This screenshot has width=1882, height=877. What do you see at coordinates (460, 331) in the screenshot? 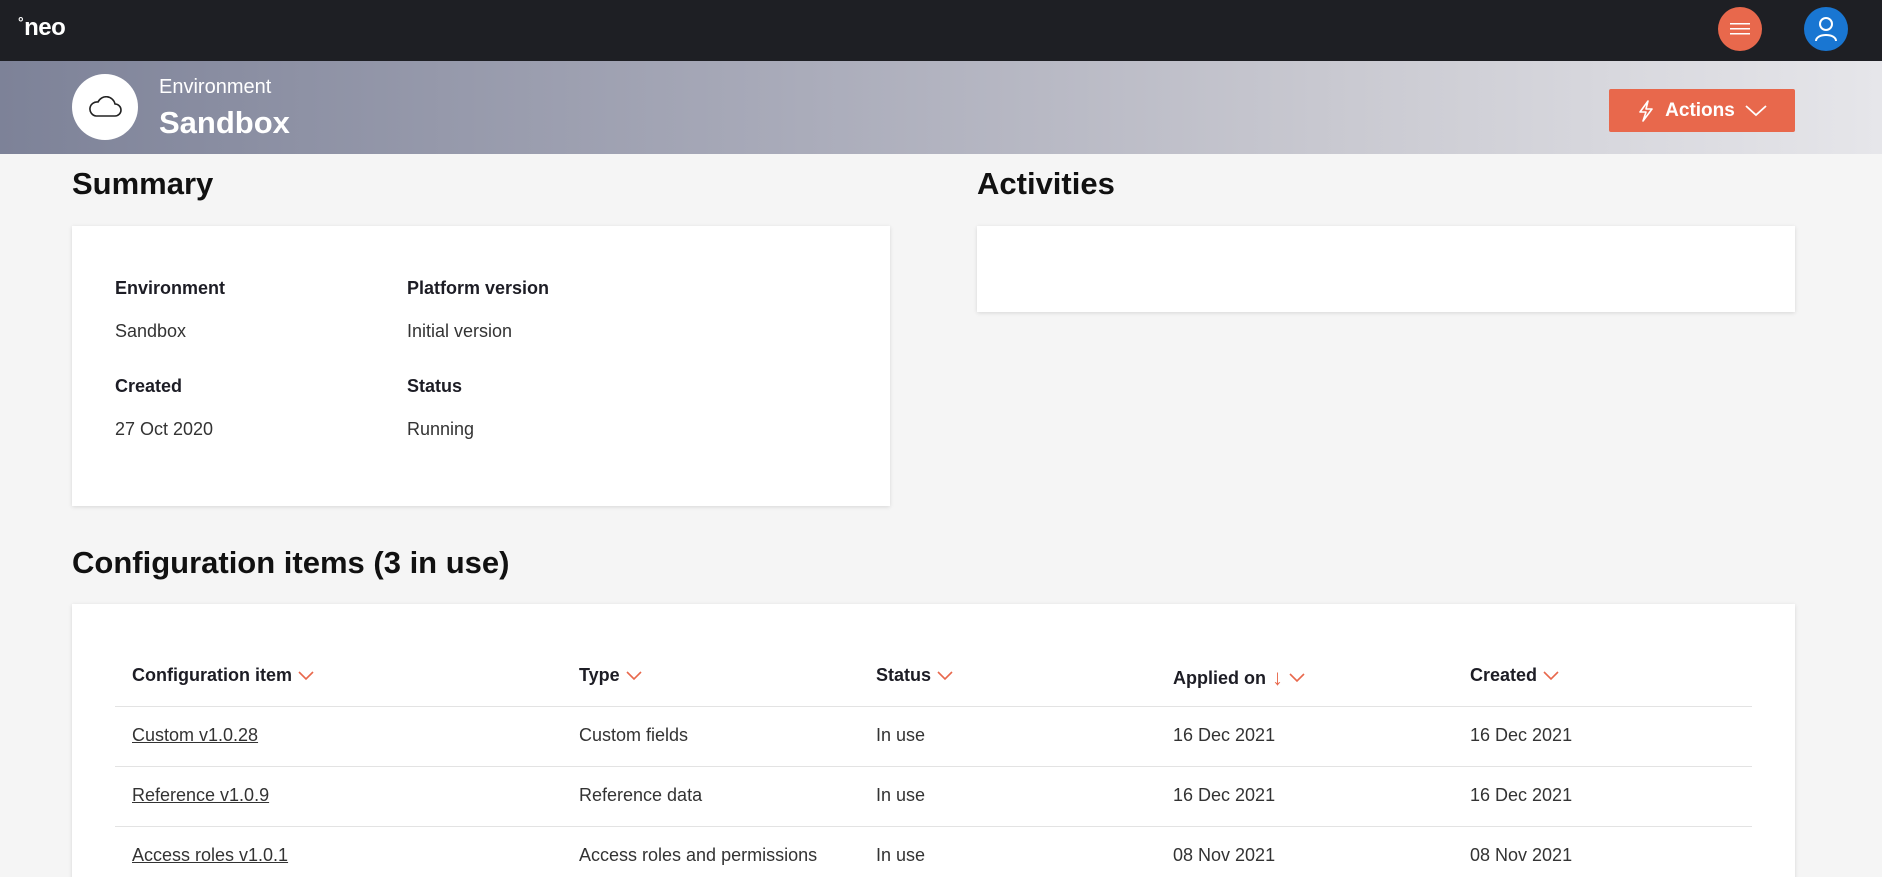
I see `field-value-platform-version: Initial version` at bounding box center [460, 331].